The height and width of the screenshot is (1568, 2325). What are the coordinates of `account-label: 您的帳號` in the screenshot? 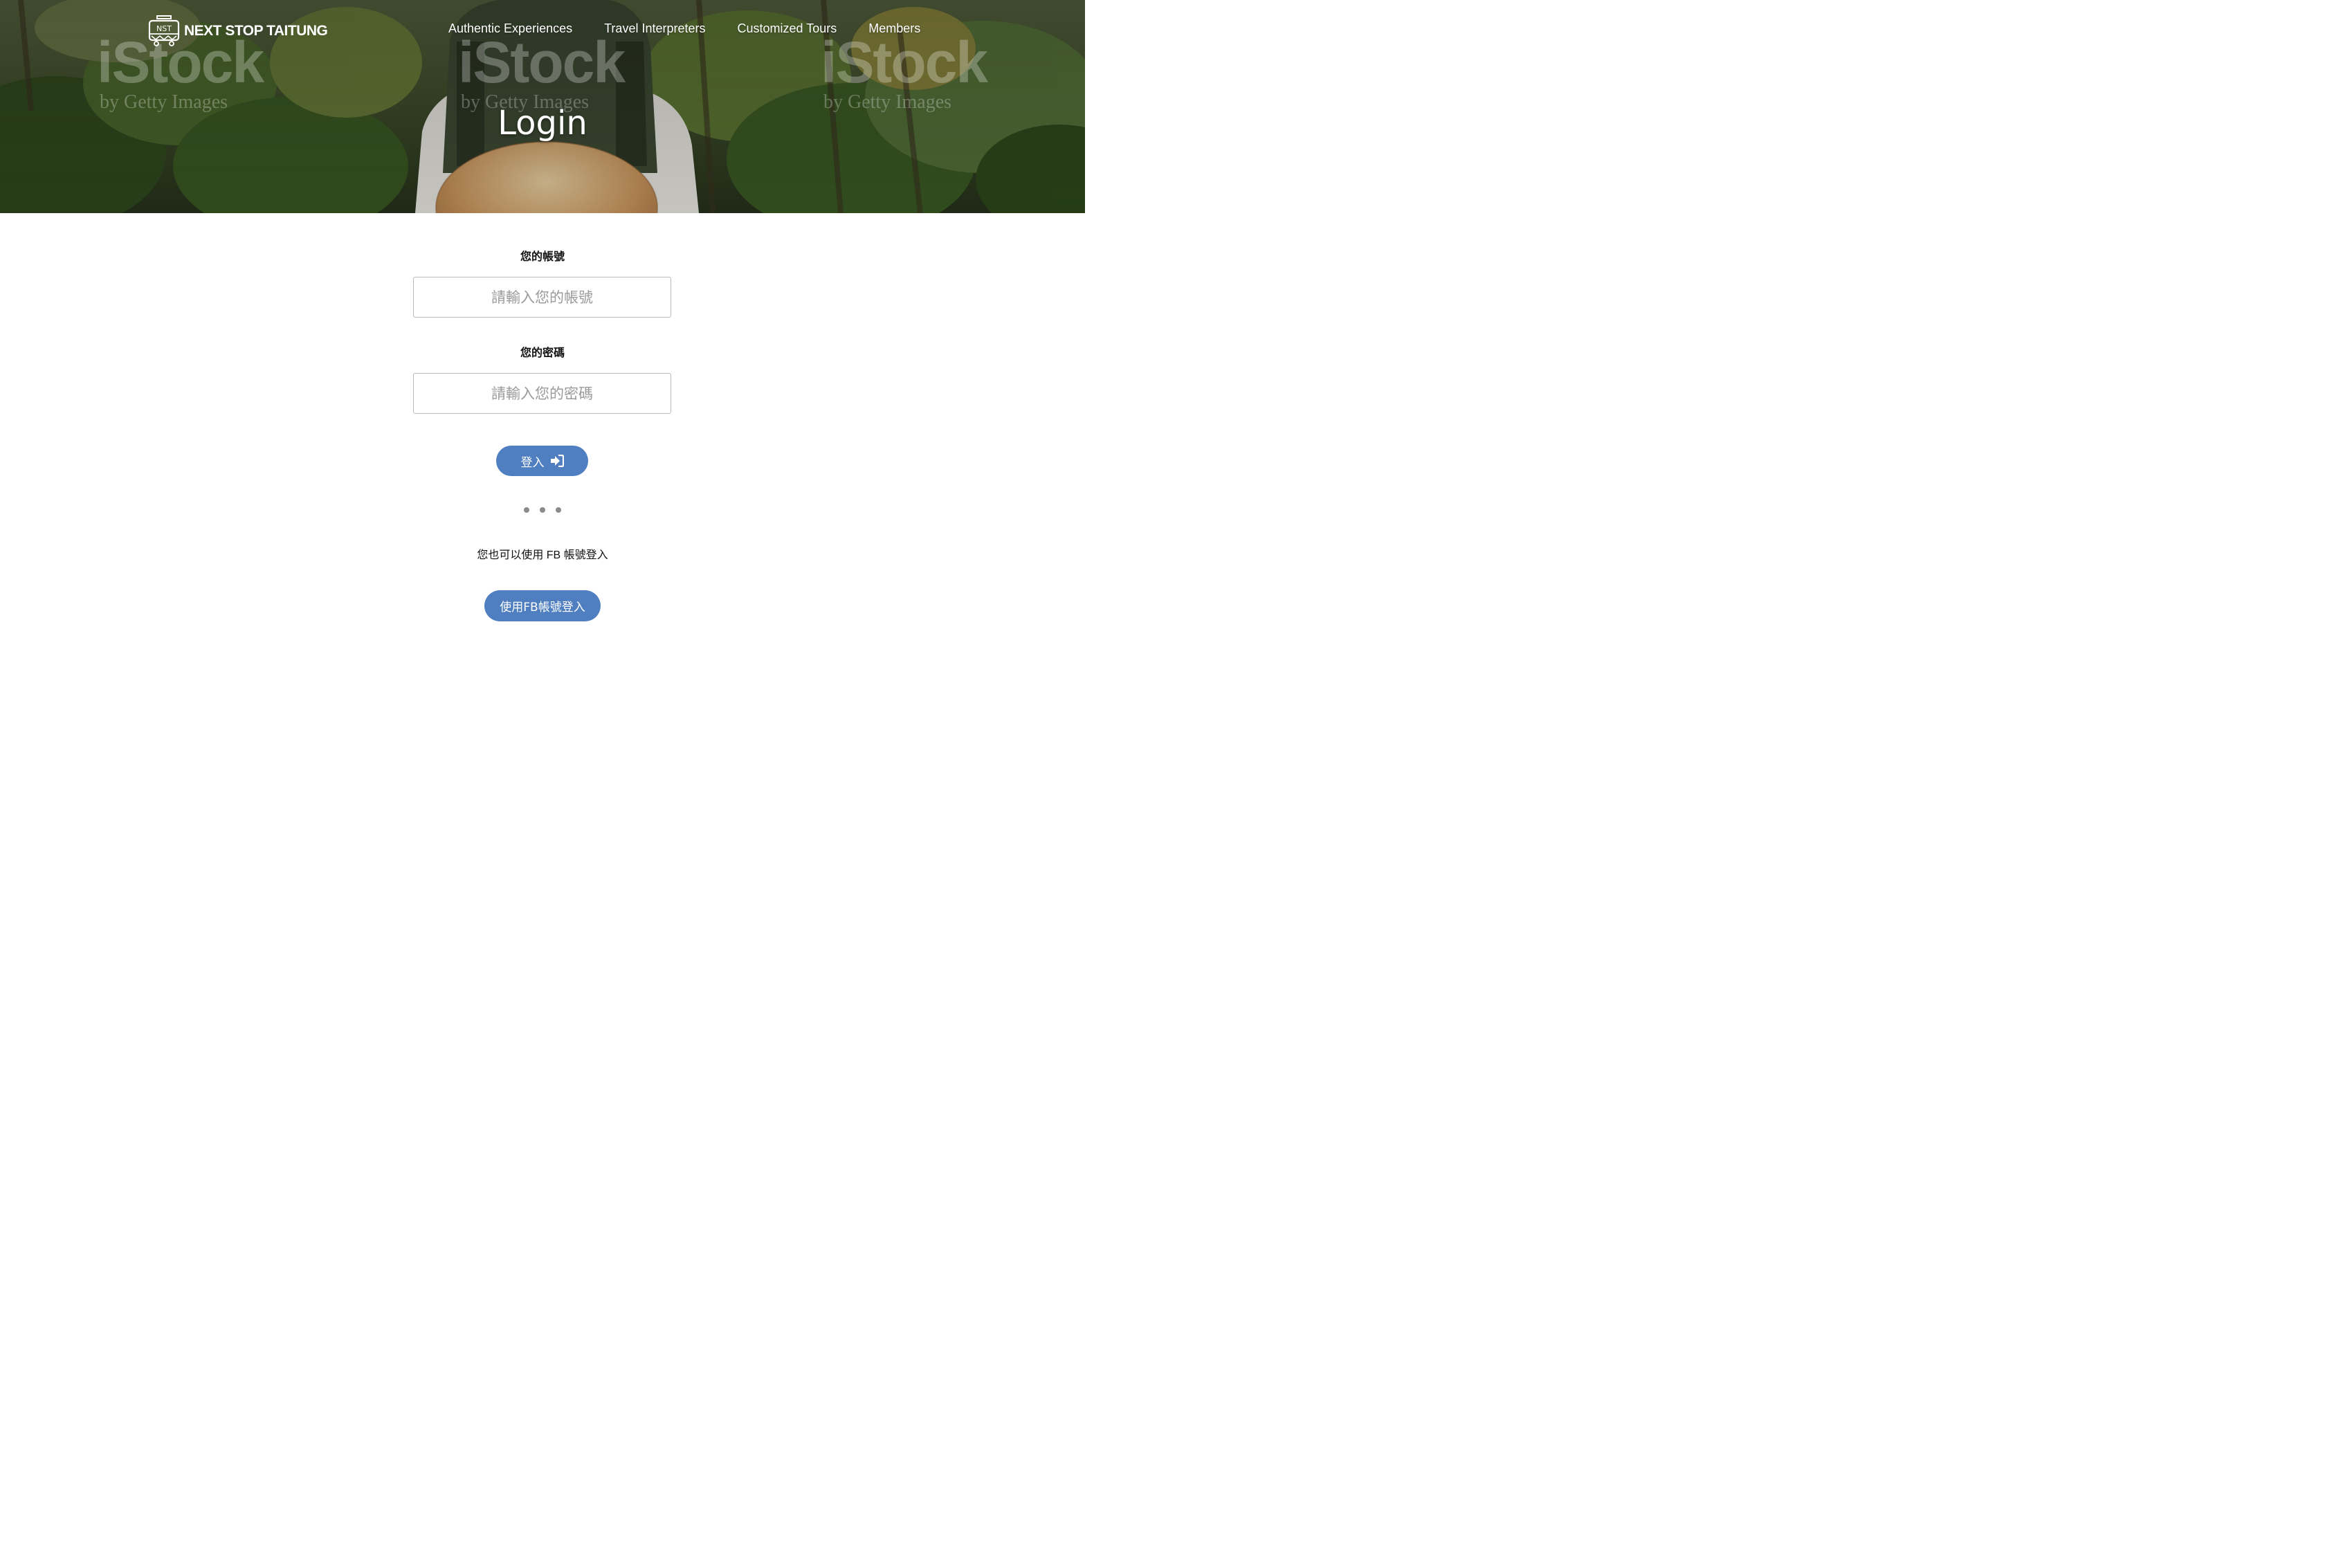 It's located at (542, 257).